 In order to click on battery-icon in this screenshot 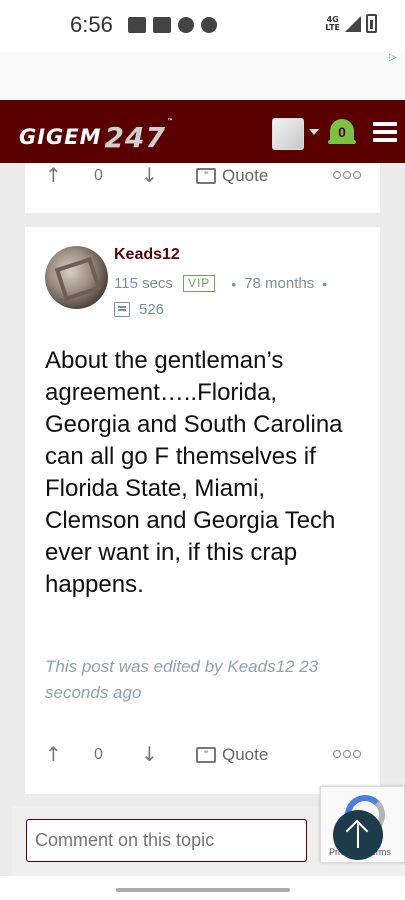, I will do `click(371, 23)`.